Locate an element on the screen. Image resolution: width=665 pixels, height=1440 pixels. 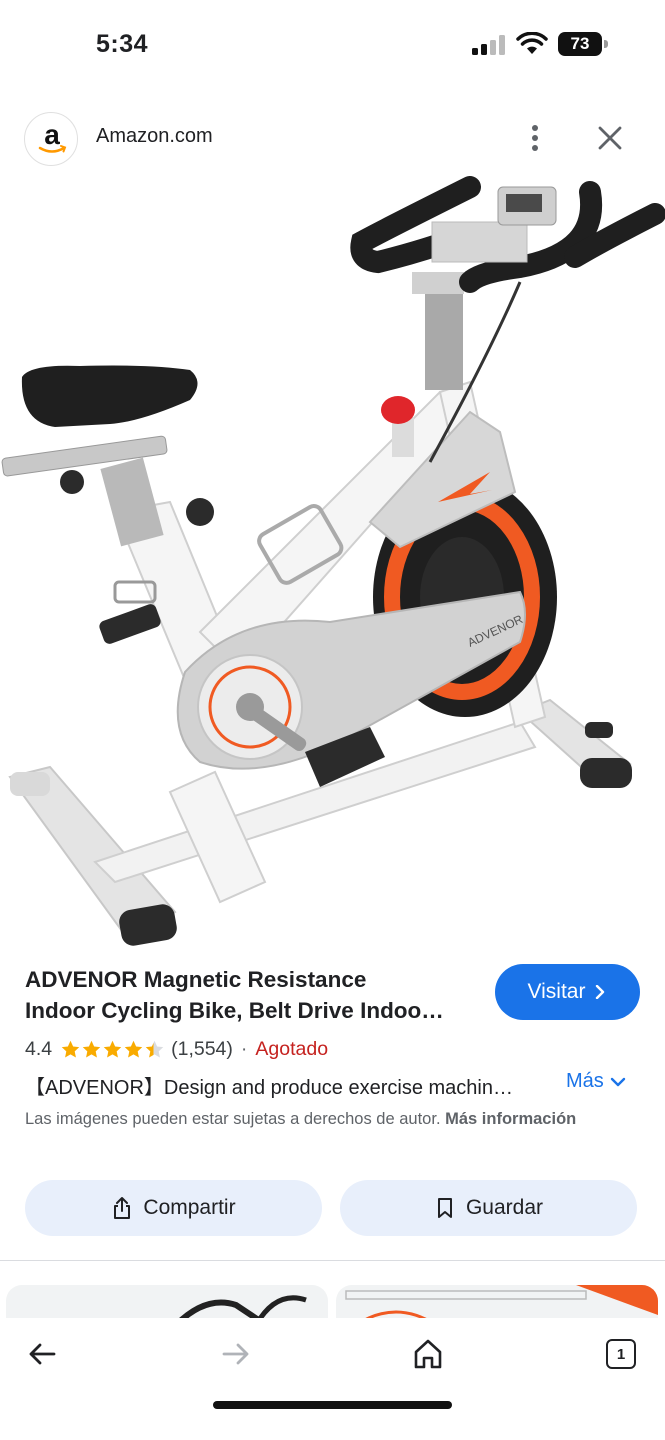
more-description-label: Más is located at coordinates (585, 1081).